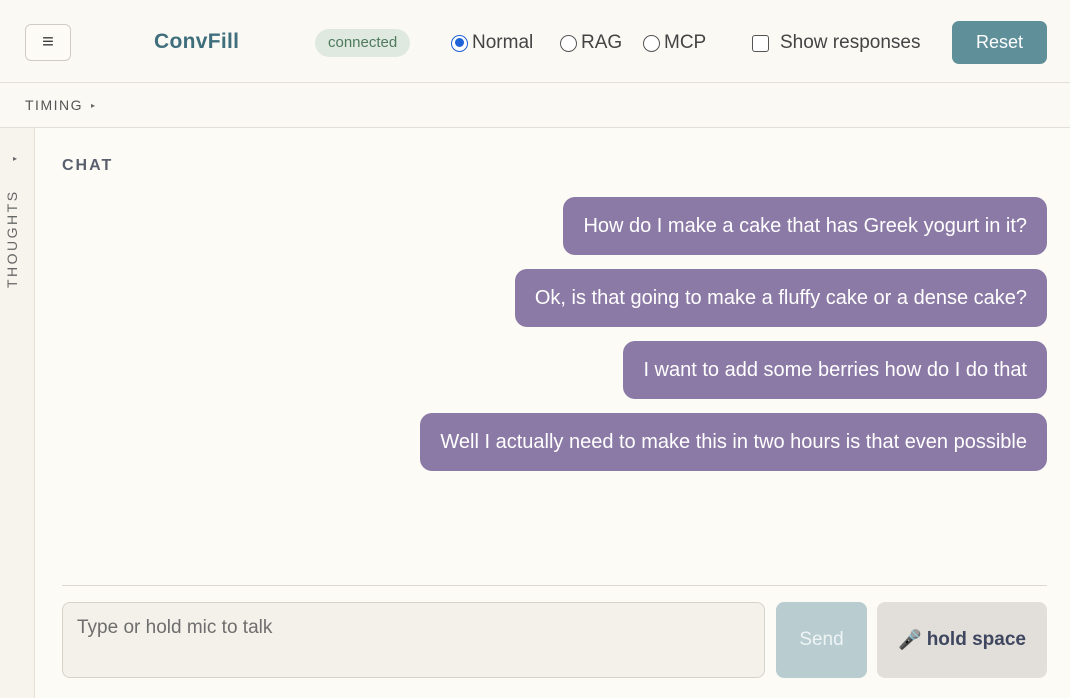 Image resolution: width=1070 pixels, height=698 pixels. I want to click on timing-toggle: TIMING ▸, so click(61, 105).